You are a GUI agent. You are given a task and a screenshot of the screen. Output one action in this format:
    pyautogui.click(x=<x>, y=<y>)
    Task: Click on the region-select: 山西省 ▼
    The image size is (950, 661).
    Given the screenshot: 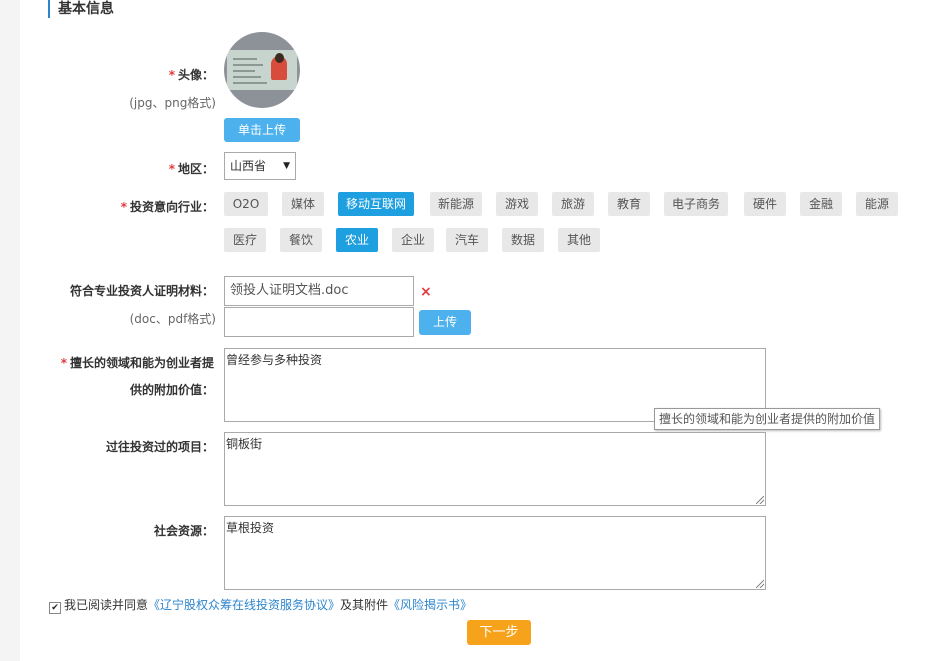 What is the action you would take?
    pyautogui.click(x=260, y=166)
    